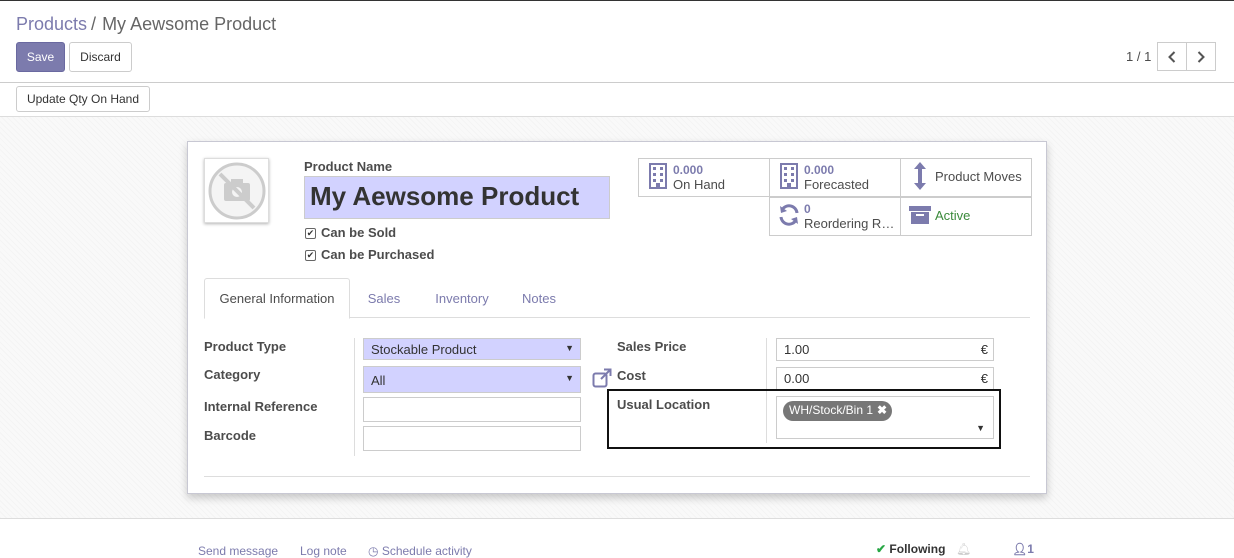 The width and height of the screenshot is (1234, 558). I want to click on statusbar: Update Qty On Hand, so click(617, 100).